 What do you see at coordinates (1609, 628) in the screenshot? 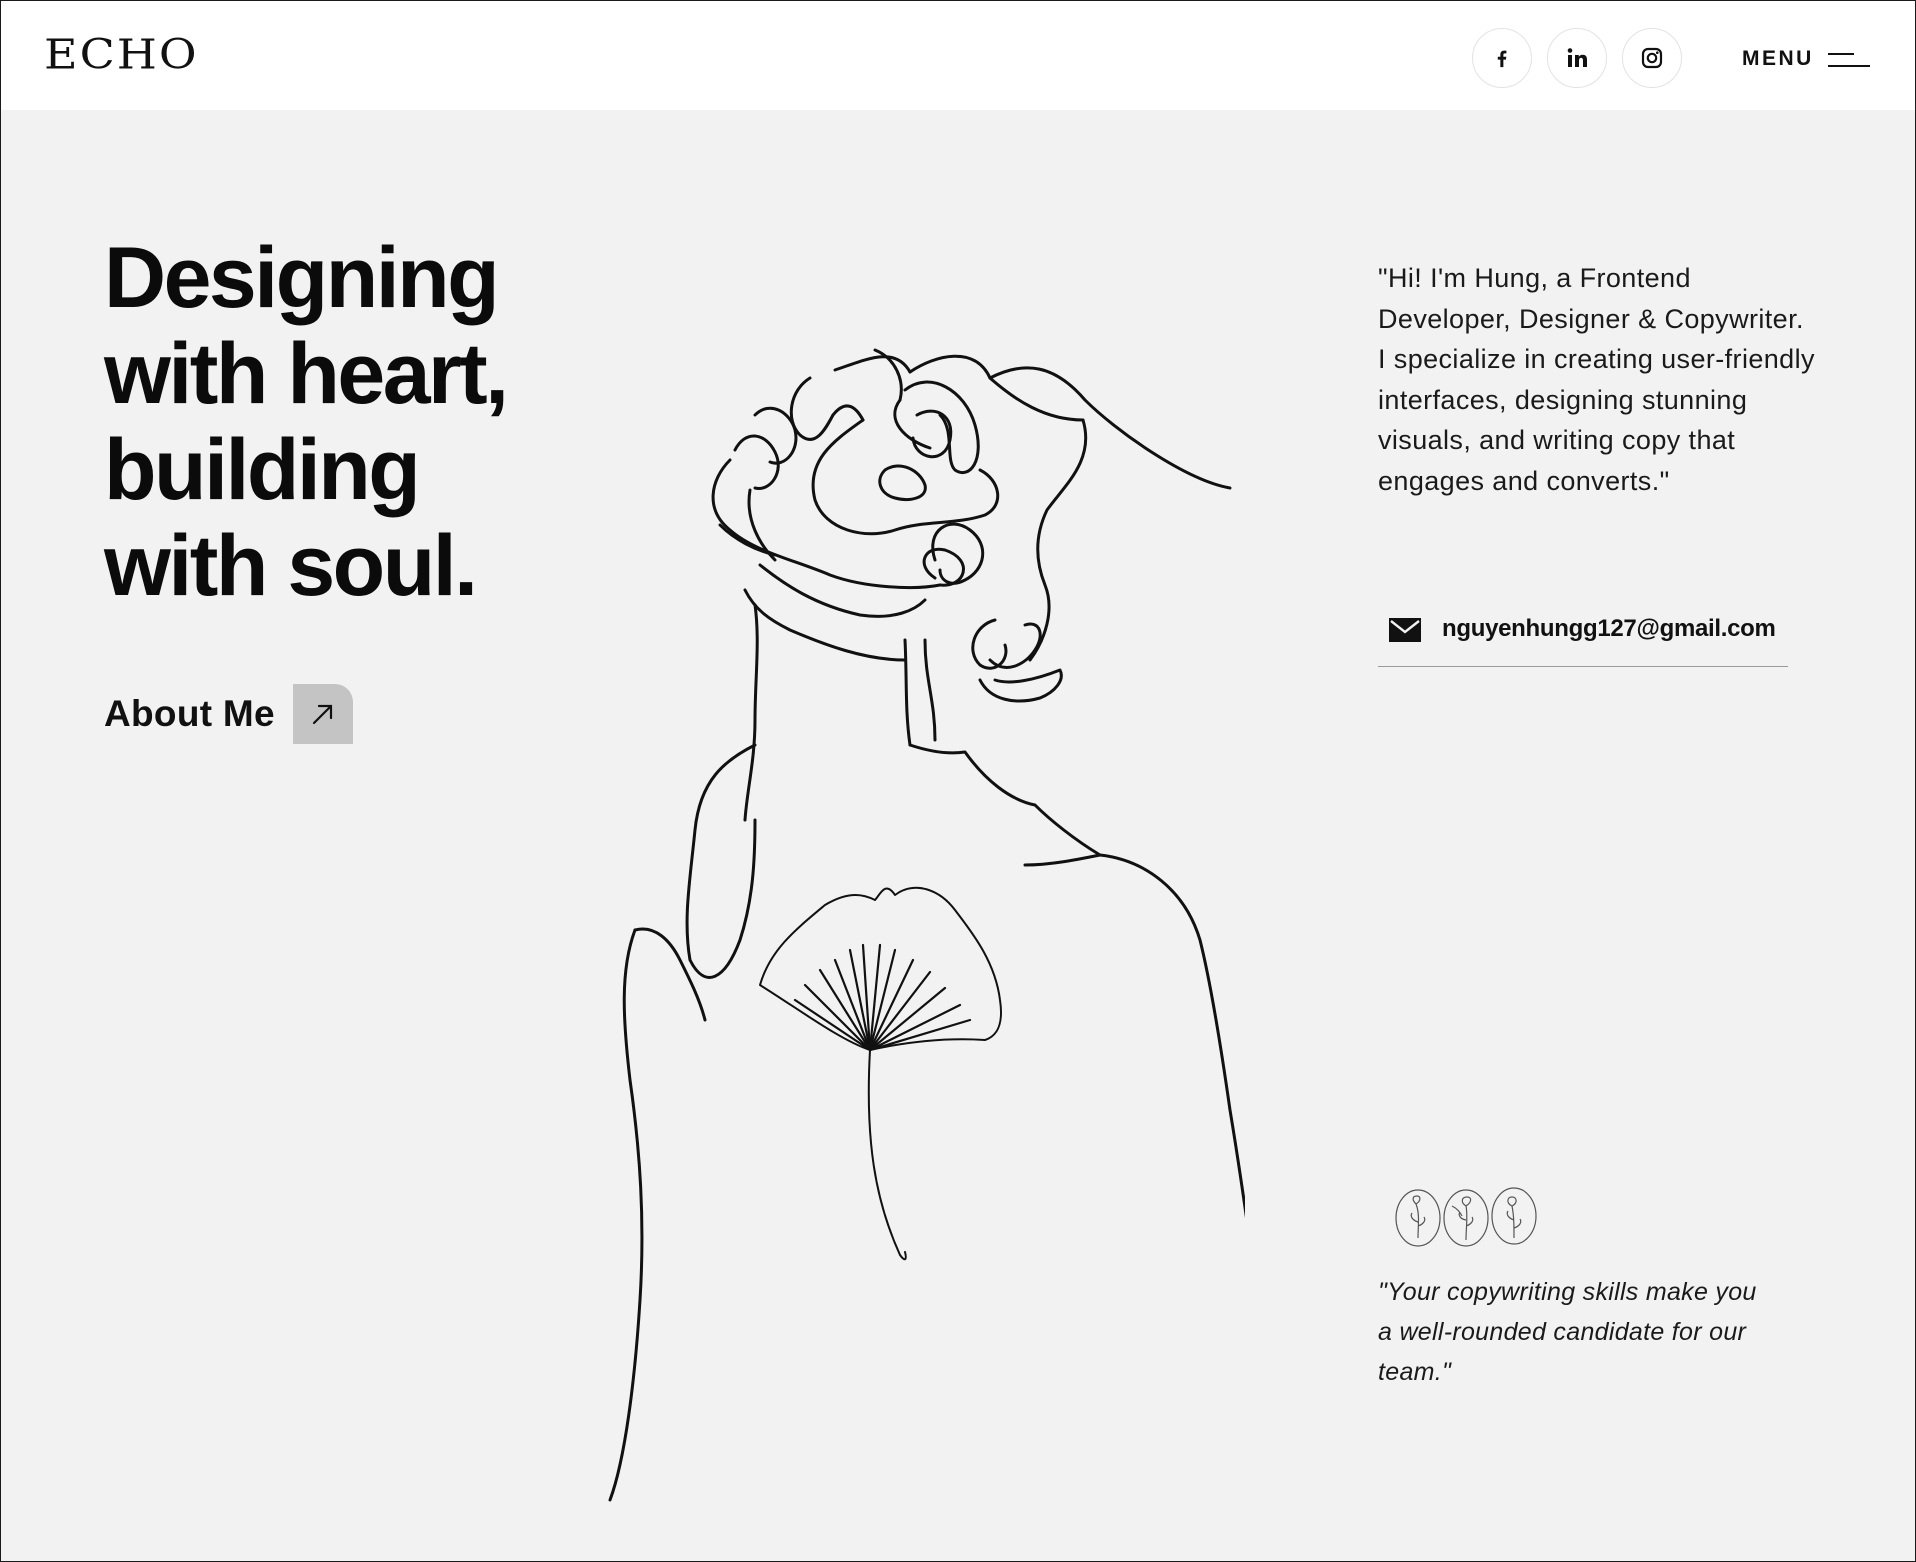
I see `email-address: nguyenhungg127@gmail.com` at bounding box center [1609, 628].